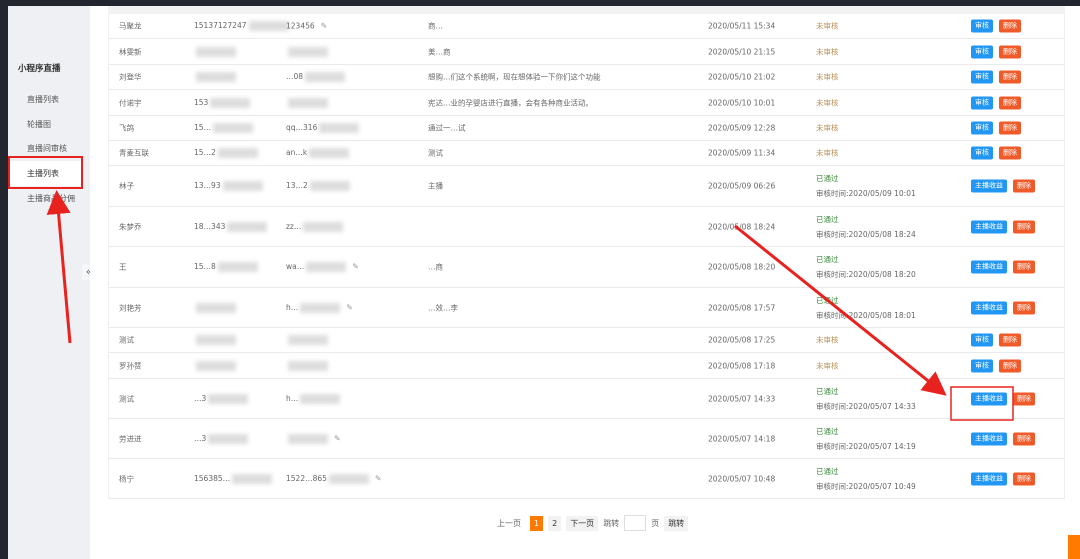 Image resolution: width=1080 pixels, height=559 pixels. I want to click on phone-cell: 153, so click(222, 102).